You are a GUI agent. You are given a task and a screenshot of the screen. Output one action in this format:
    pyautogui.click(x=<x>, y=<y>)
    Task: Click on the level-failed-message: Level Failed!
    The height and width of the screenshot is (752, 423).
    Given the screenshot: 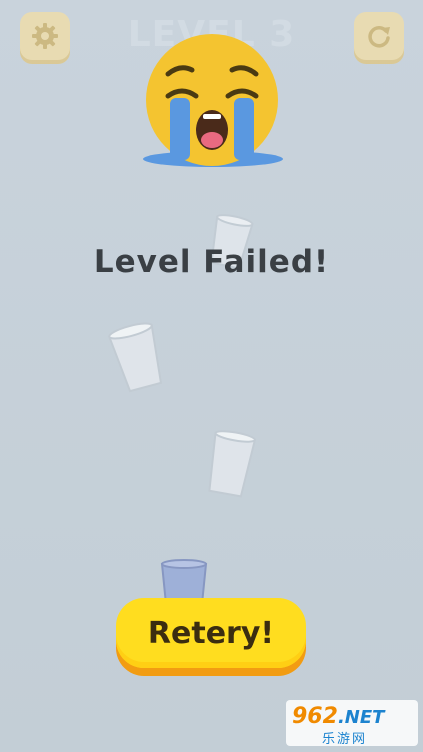 What is the action you would take?
    pyautogui.click(x=211, y=262)
    